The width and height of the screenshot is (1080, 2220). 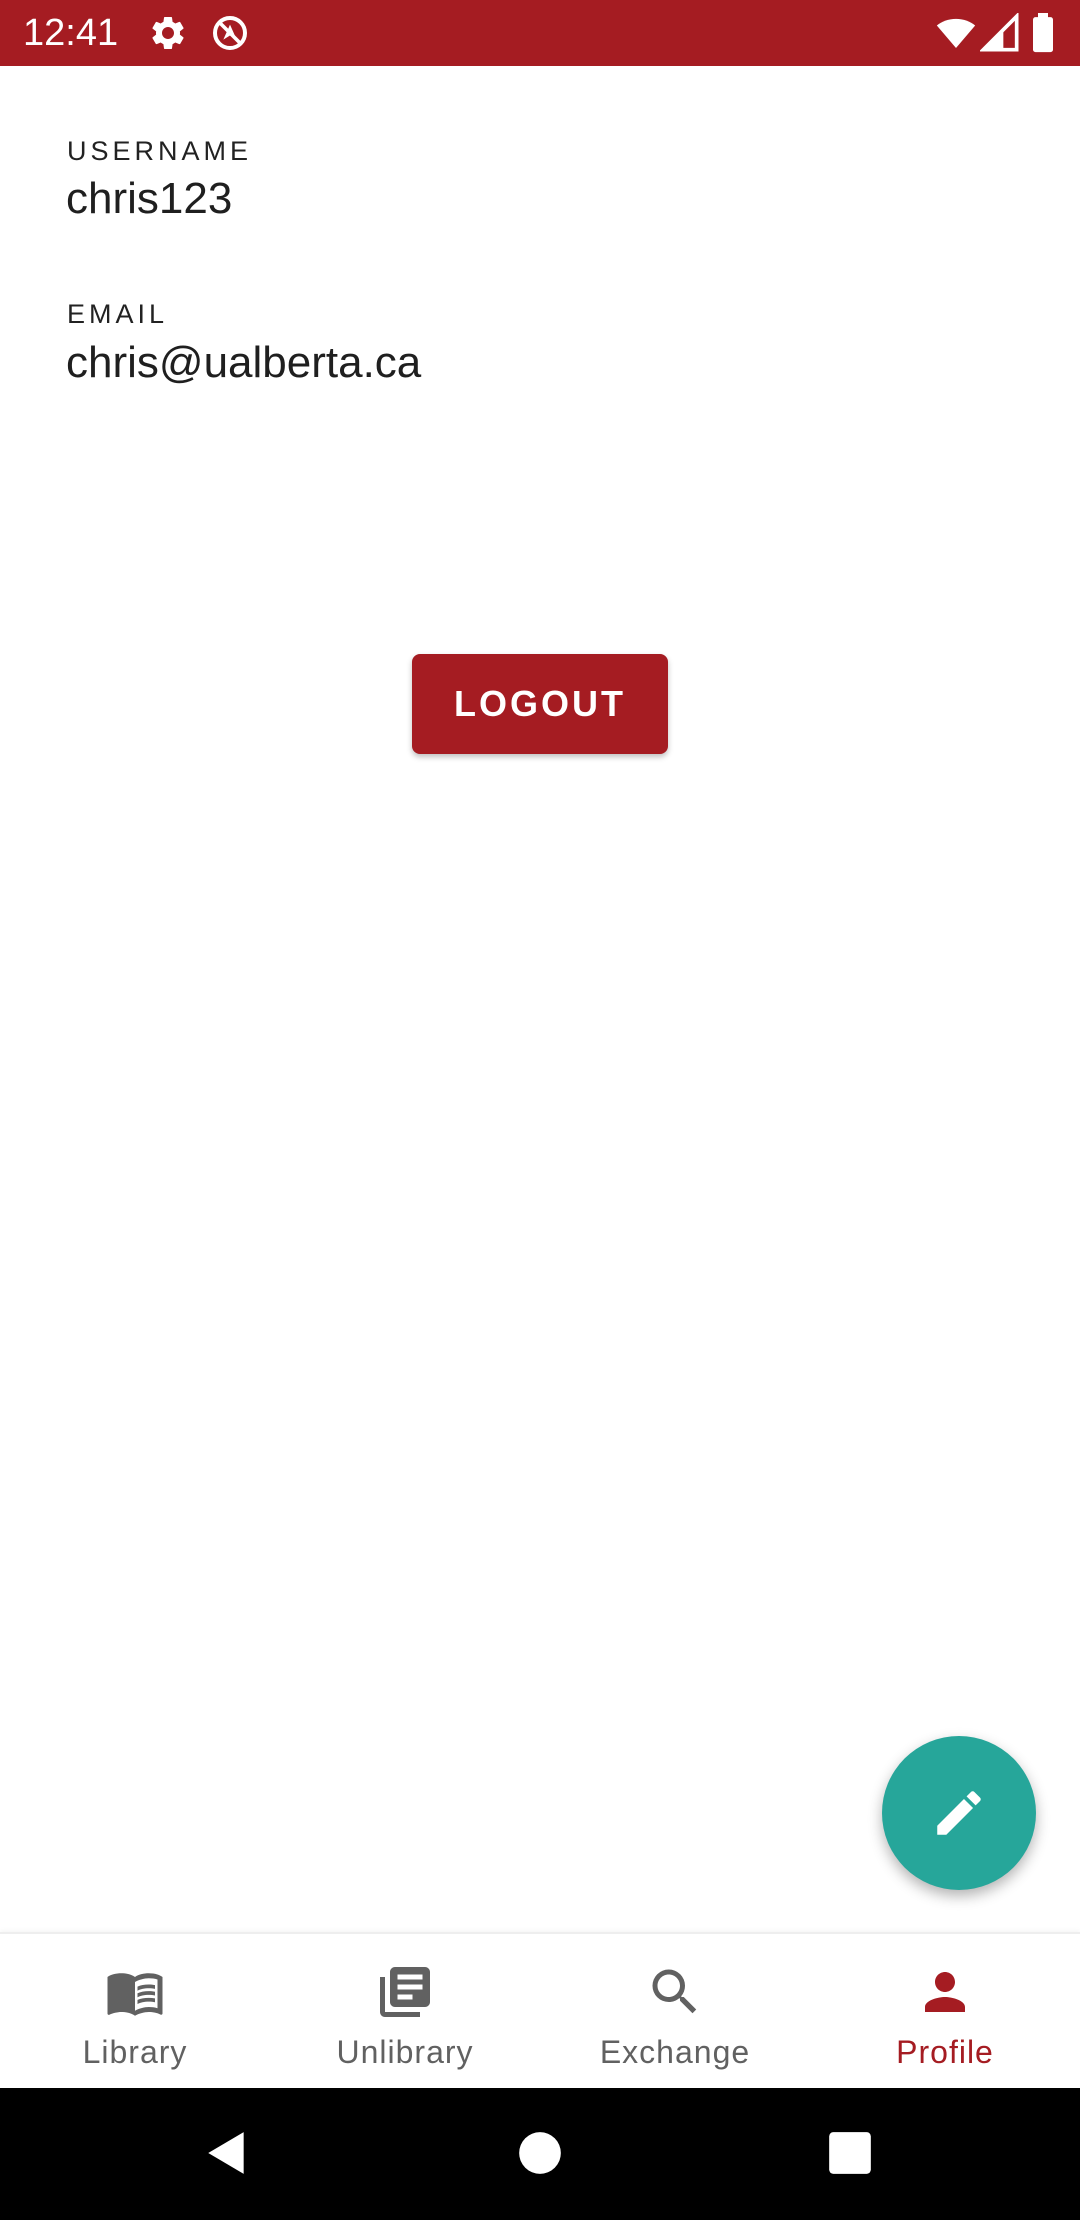 What do you see at coordinates (405, 2052) in the screenshot?
I see `nav-label-unlibrary: Unlibrary` at bounding box center [405, 2052].